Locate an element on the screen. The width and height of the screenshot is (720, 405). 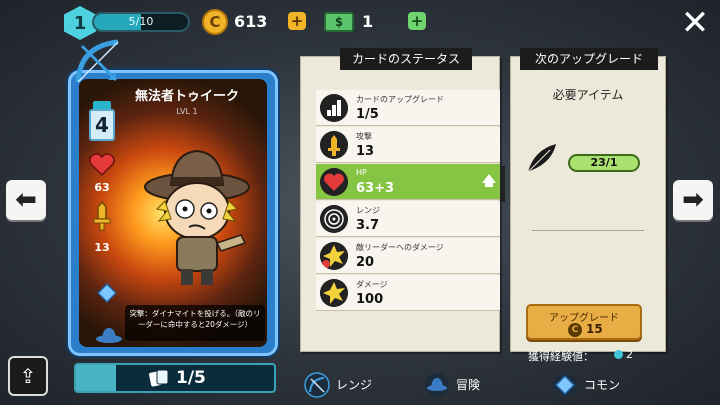
xp-icon is located at coordinates (618, 354).